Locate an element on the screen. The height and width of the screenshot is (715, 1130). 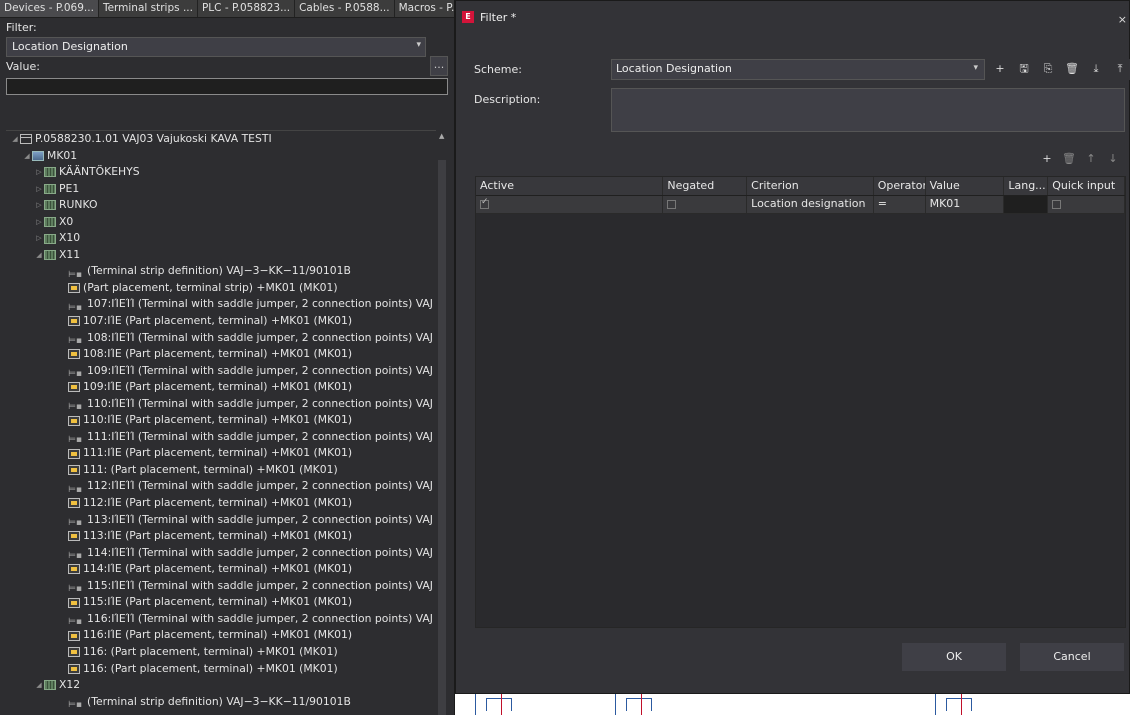
tree-scrollbar: ▲ is located at coordinates (442, 422).